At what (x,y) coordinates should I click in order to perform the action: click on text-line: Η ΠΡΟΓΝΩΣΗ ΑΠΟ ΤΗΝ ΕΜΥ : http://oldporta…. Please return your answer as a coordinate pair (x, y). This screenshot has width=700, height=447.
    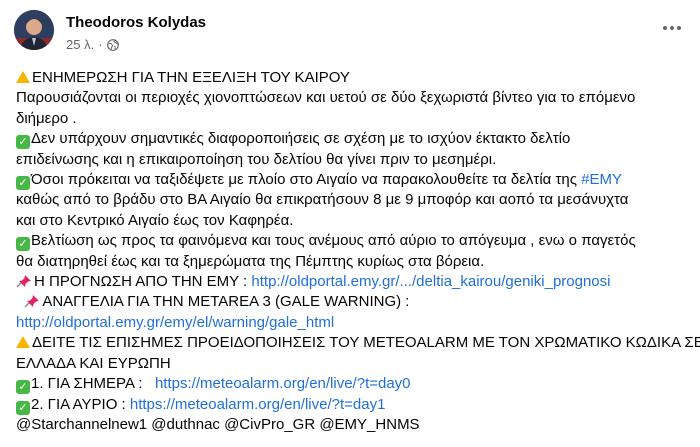
    Looking at the image, I should click on (352, 282).